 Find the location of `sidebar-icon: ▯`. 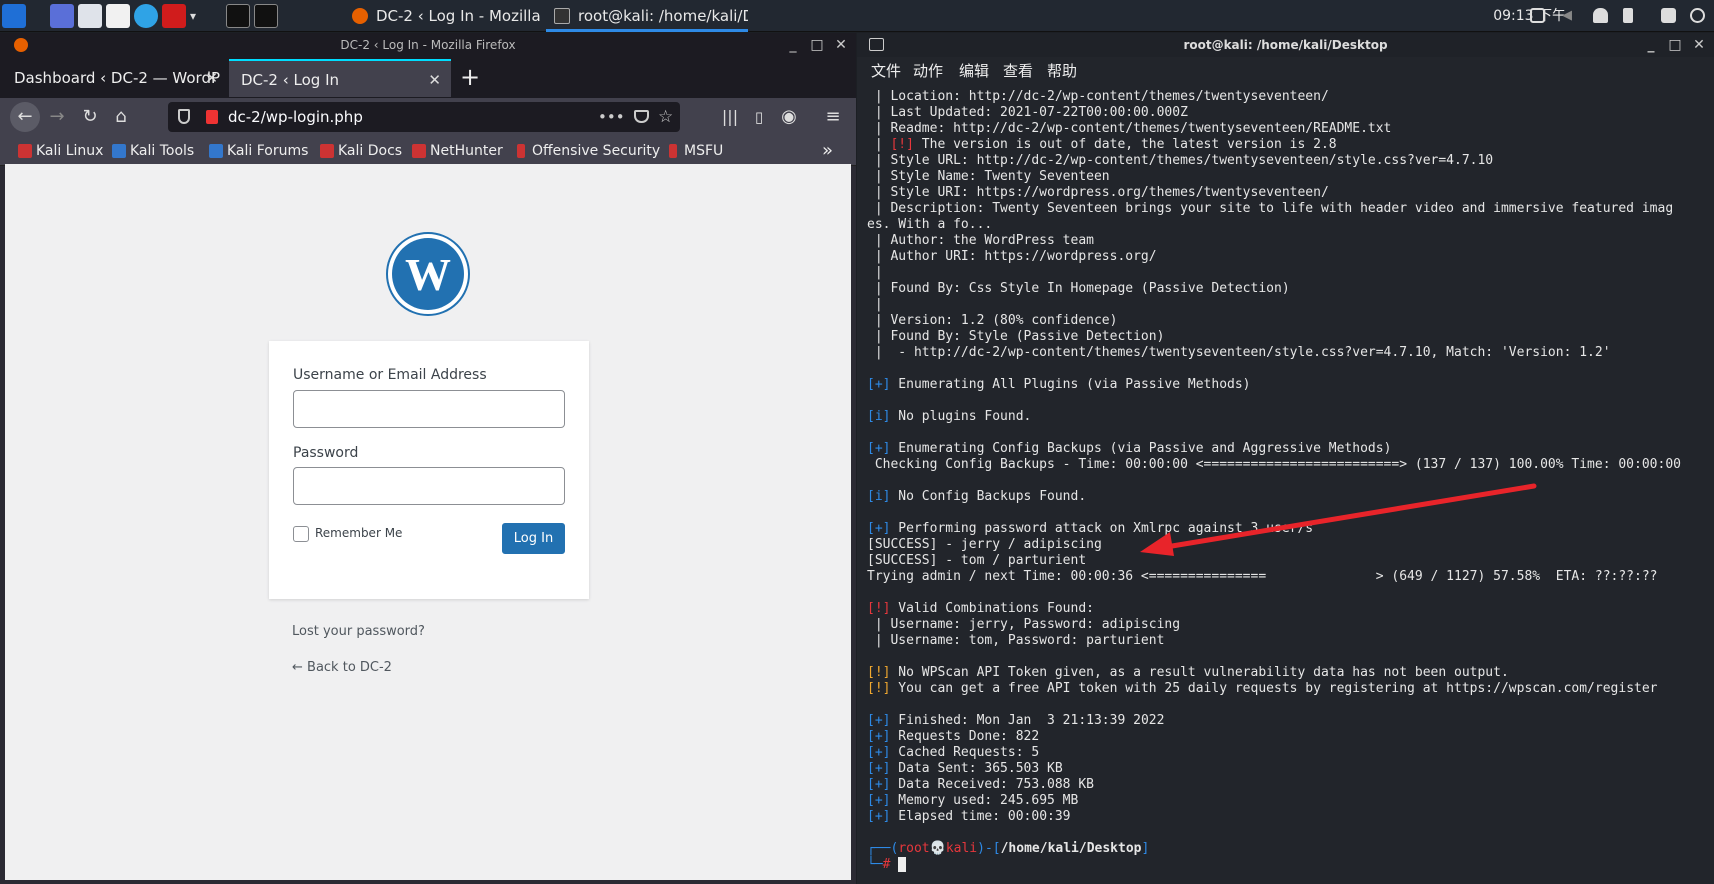

sidebar-icon: ▯ is located at coordinates (759, 117).